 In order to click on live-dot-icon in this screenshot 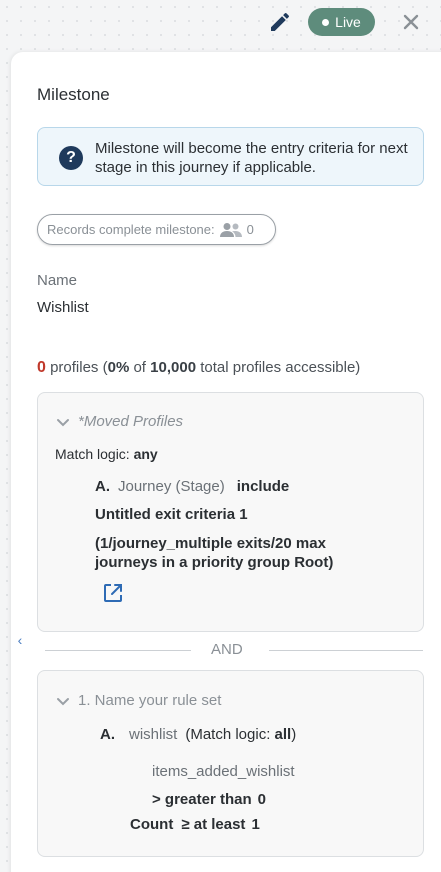, I will do `click(326, 22)`.